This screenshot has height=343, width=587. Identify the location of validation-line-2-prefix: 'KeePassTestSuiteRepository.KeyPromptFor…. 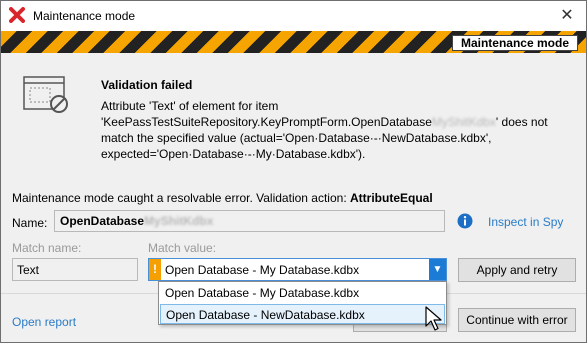
(266, 122).